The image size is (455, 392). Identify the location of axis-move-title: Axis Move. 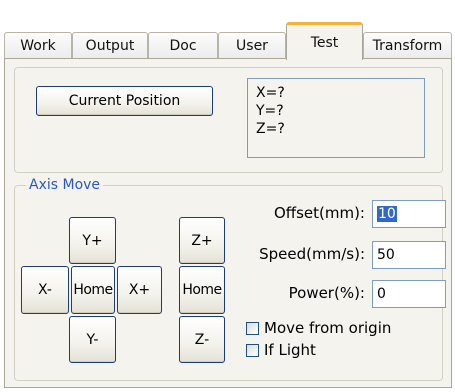
(65, 185).